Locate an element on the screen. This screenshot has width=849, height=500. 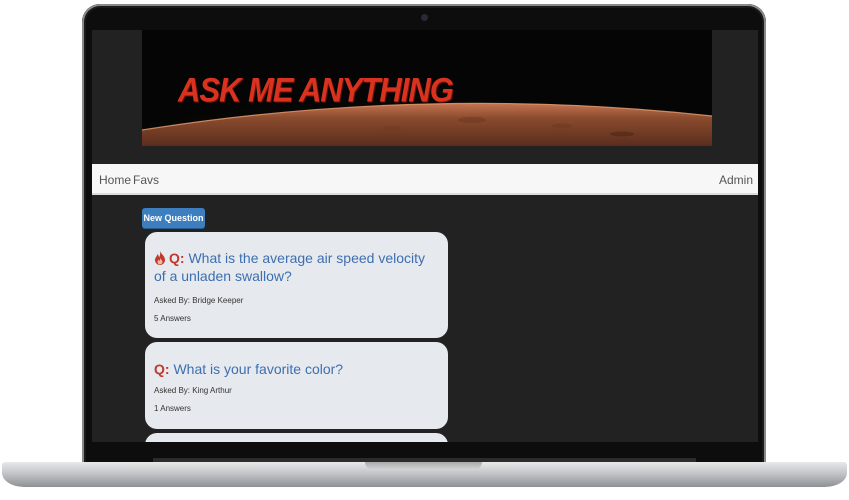
question-text: What is your favorite color? is located at coordinates (258, 369).